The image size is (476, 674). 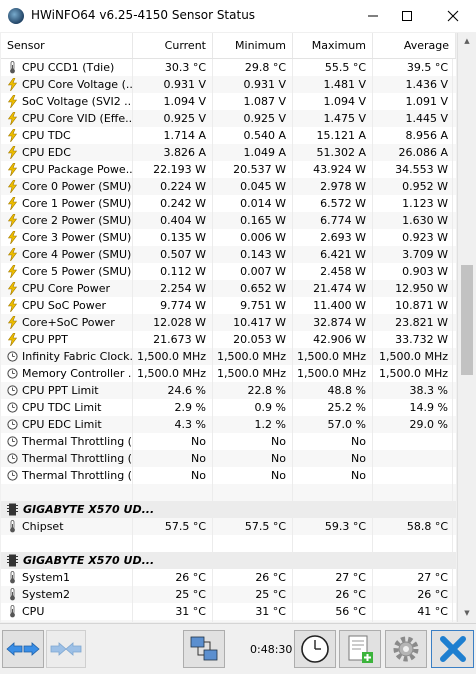 I want to click on scrollbar-thumb, so click(x=467, y=320).